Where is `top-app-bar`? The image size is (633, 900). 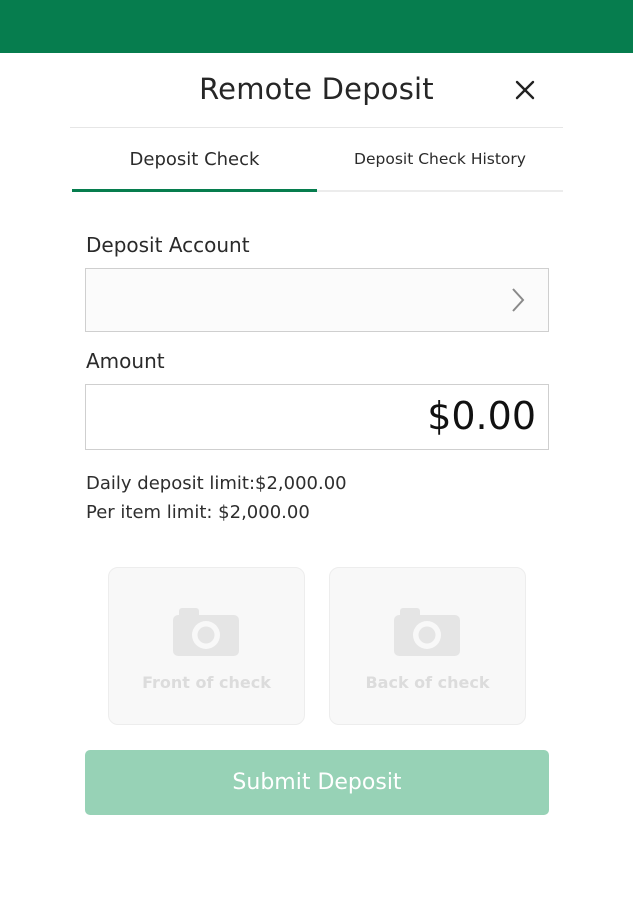
top-app-bar is located at coordinates (316, 26).